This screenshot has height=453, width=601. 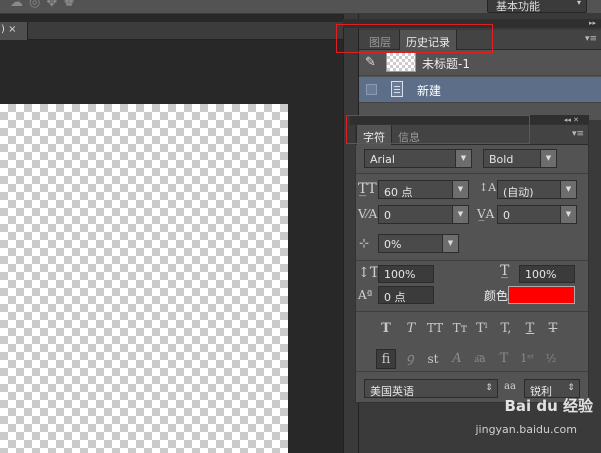 What do you see at coordinates (518, 192) in the screenshot?
I see `leading-value: (自动)` at bounding box center [518, 192].